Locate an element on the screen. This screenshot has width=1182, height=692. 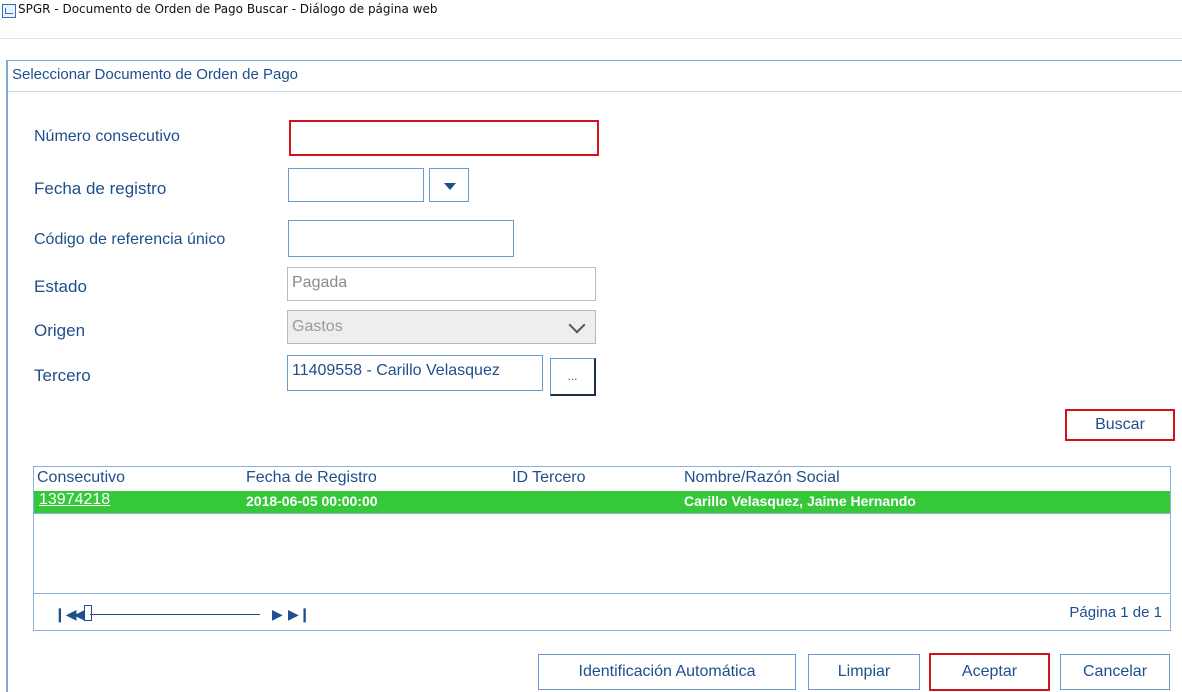
numero-consecutivo-input is located at coordinates (444, 138).